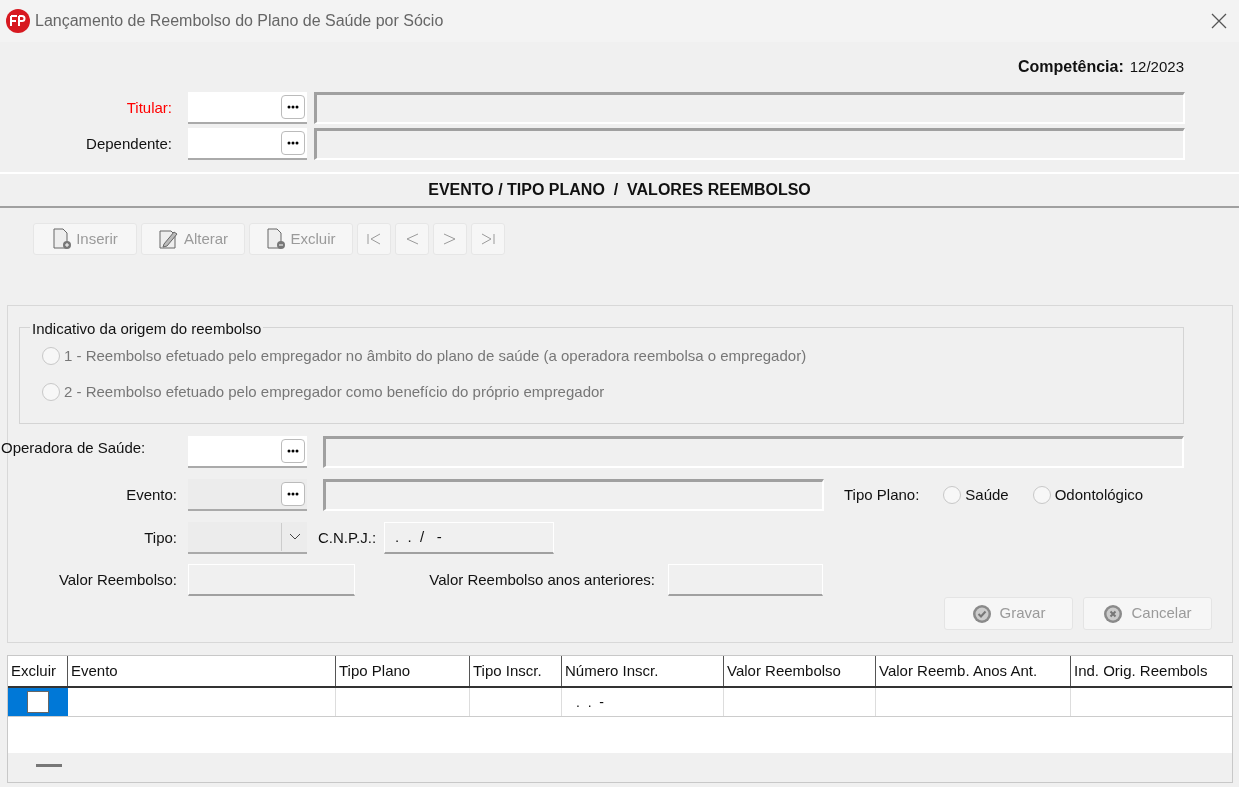  I want to click on field-label: Operadora de Saúde:, so click(74, 447).